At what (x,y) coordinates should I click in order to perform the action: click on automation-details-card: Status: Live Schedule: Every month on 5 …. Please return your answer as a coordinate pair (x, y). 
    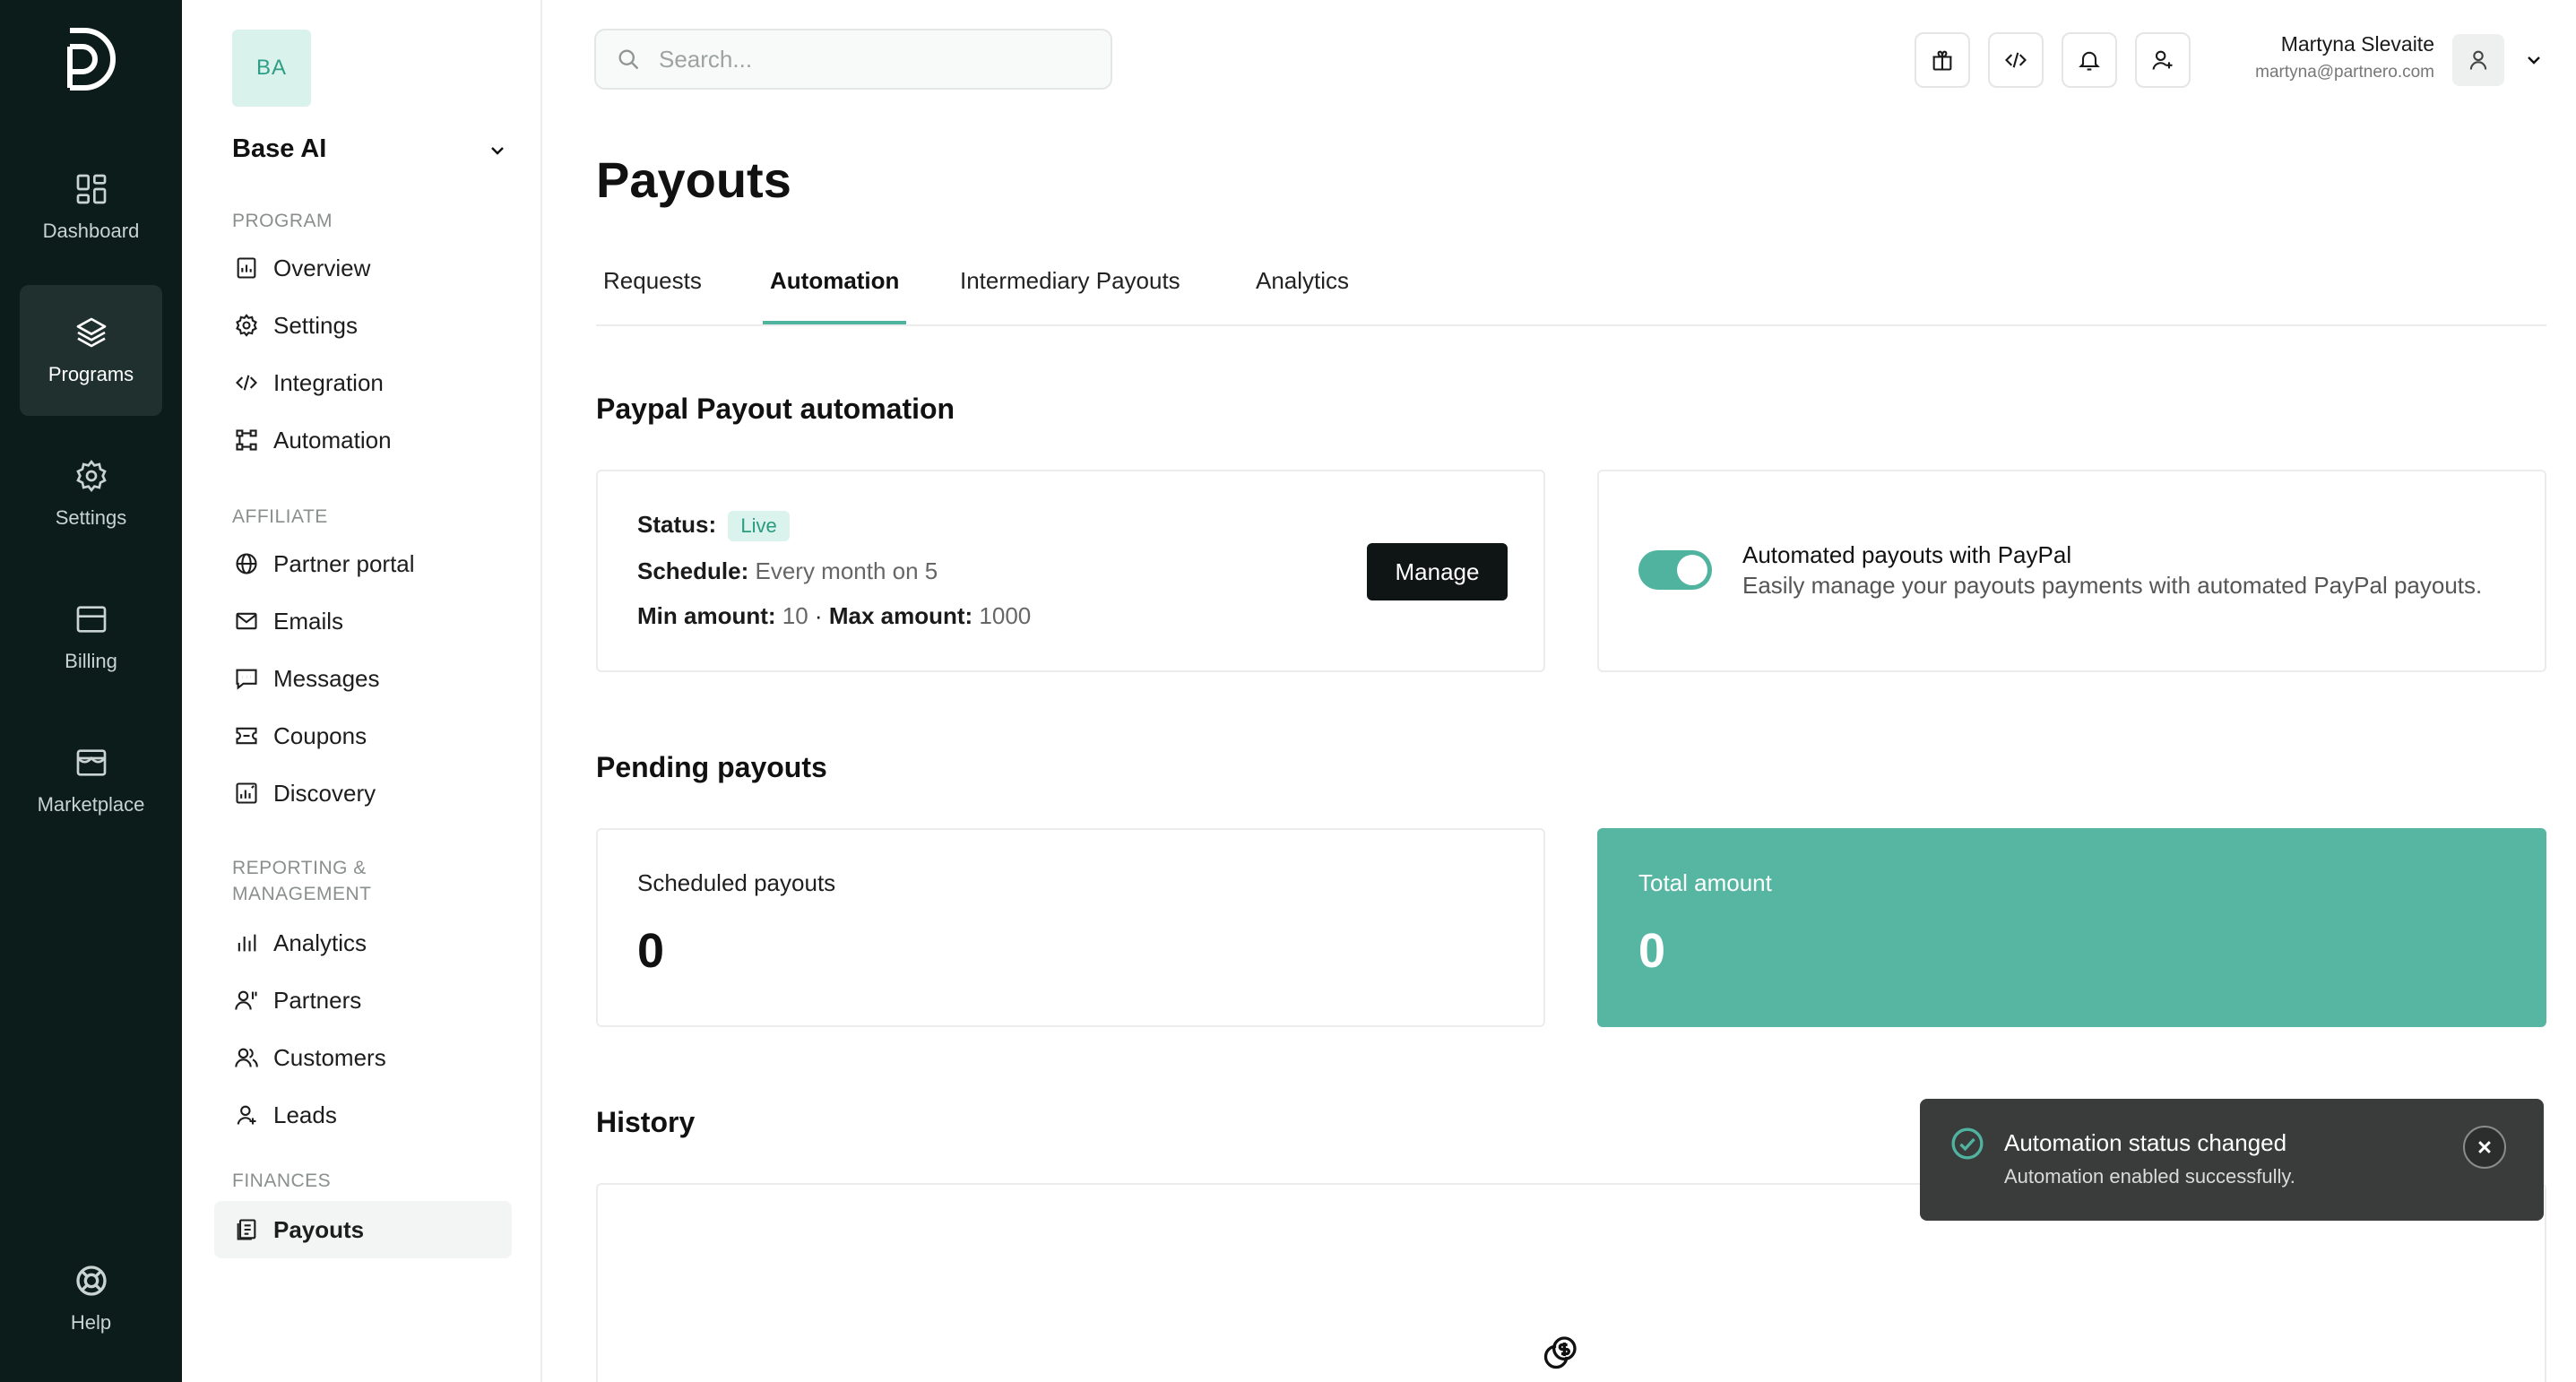
    Looking at the image, I should click on (1070, 571).